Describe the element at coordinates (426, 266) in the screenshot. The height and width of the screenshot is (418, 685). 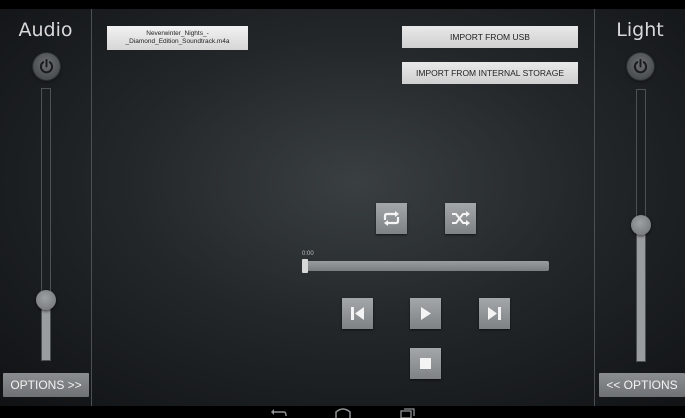
I see `seek-bar` at that location.